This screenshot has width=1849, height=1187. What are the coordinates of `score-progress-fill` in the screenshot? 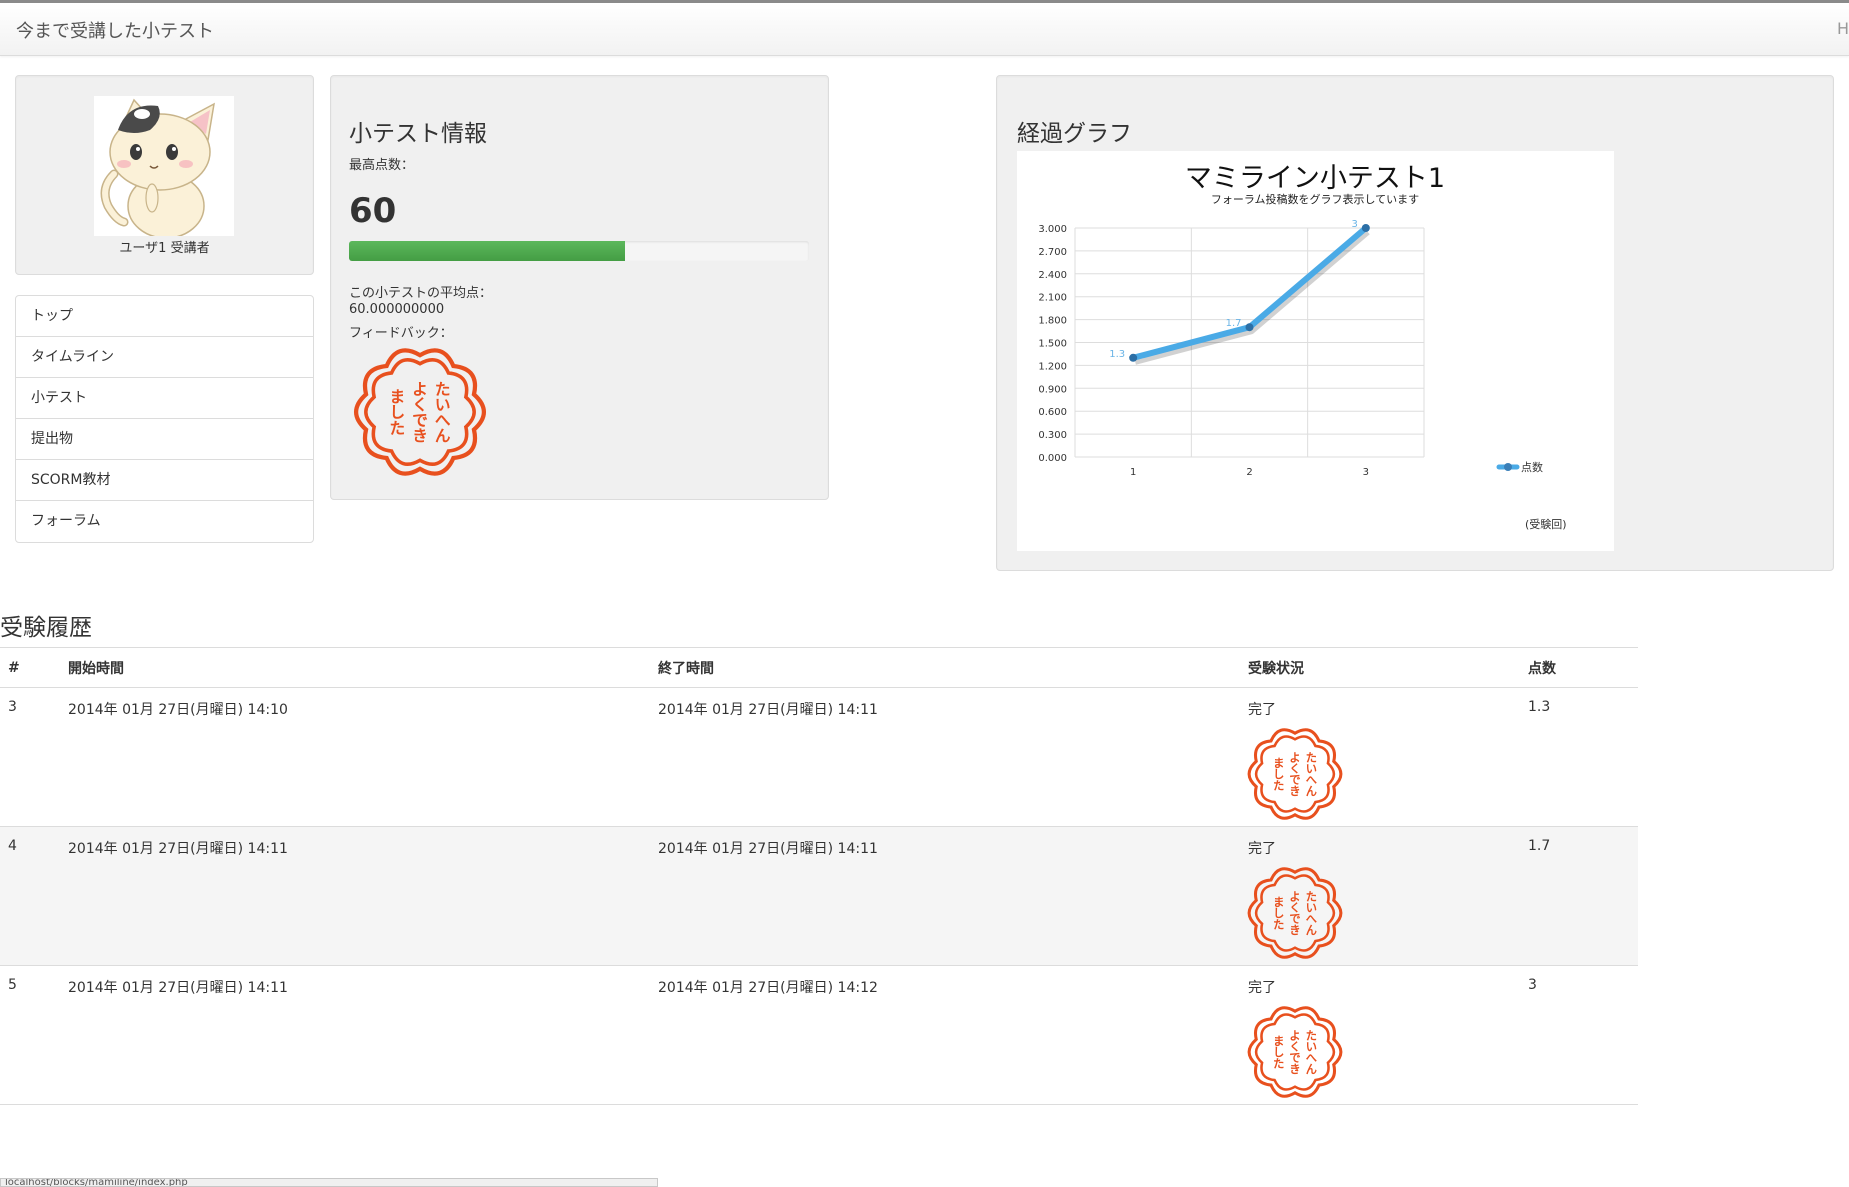 It's located at (487, 251).